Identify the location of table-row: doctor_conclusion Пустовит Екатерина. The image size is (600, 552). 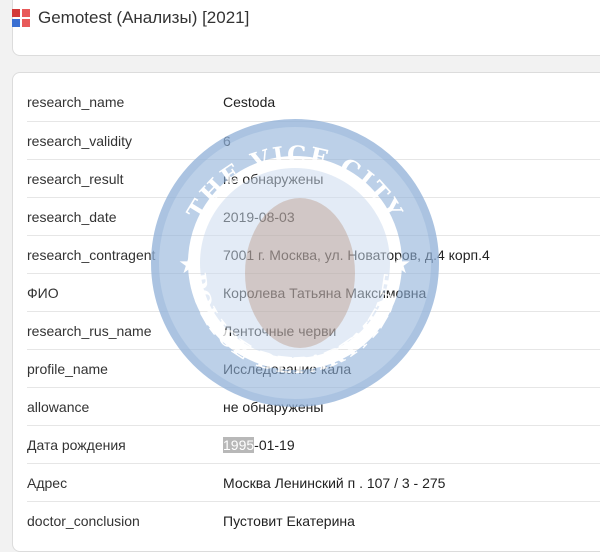
(313, 520).